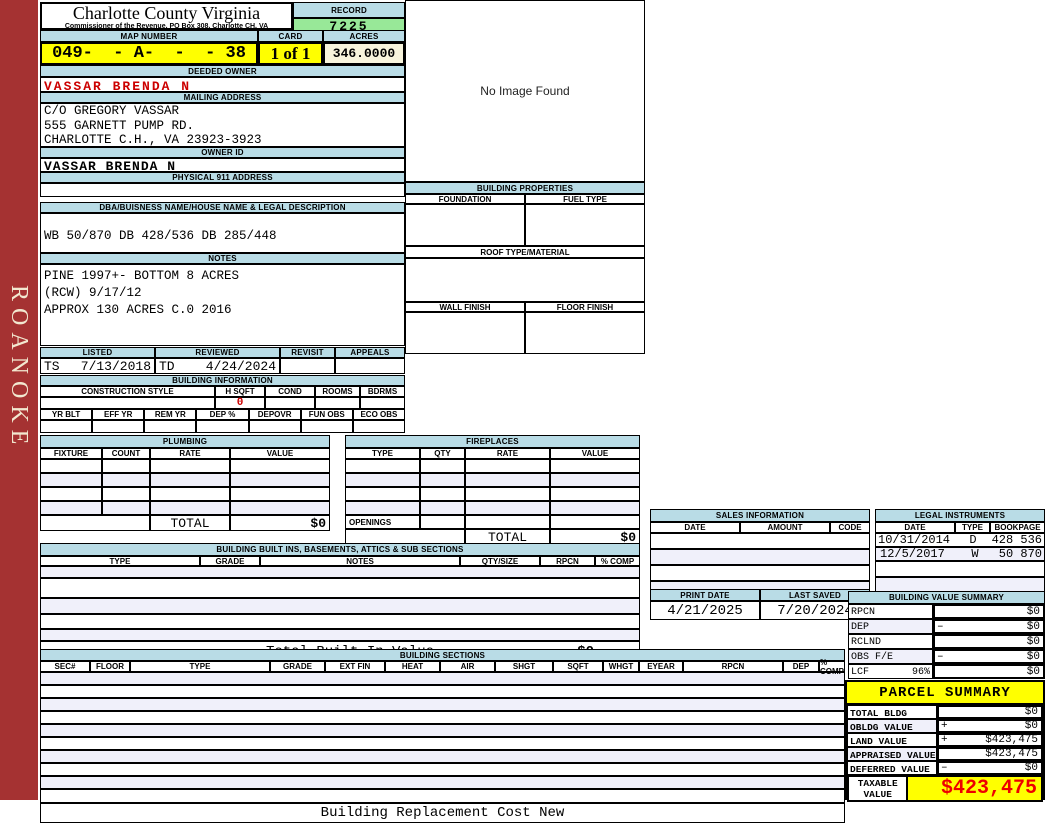 The width and height of the screenshot is (1050, 823). I want to click on mailing-line: CHARLOTTE C.H., VA 23923-3923, so click(153, 140).